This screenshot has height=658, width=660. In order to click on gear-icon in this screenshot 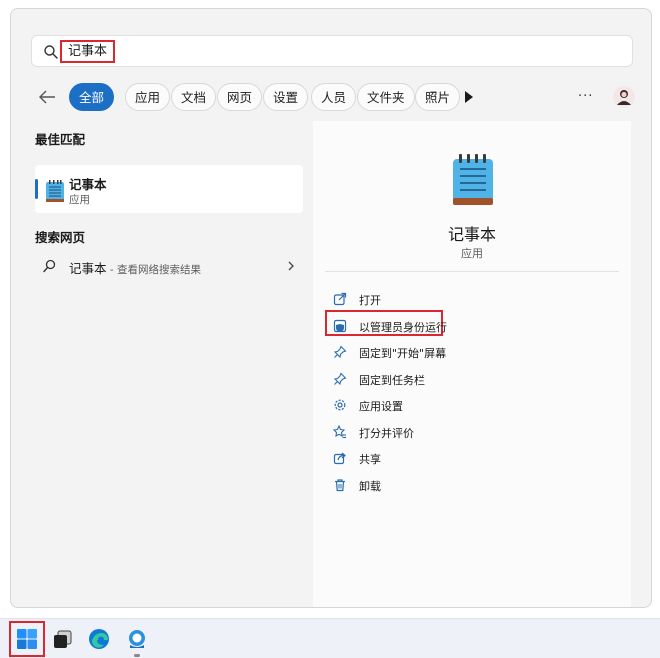, I will do `click(340, 405)`.